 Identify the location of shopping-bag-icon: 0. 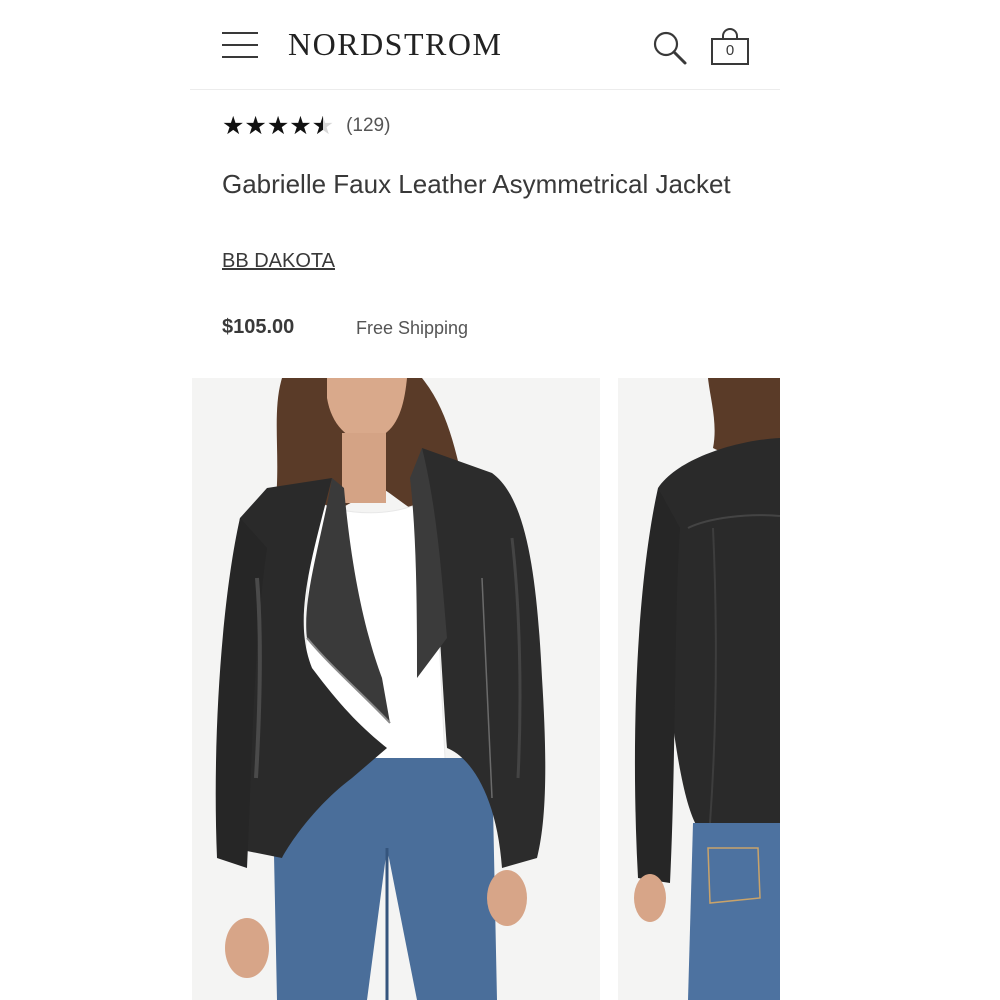
(730, 47).